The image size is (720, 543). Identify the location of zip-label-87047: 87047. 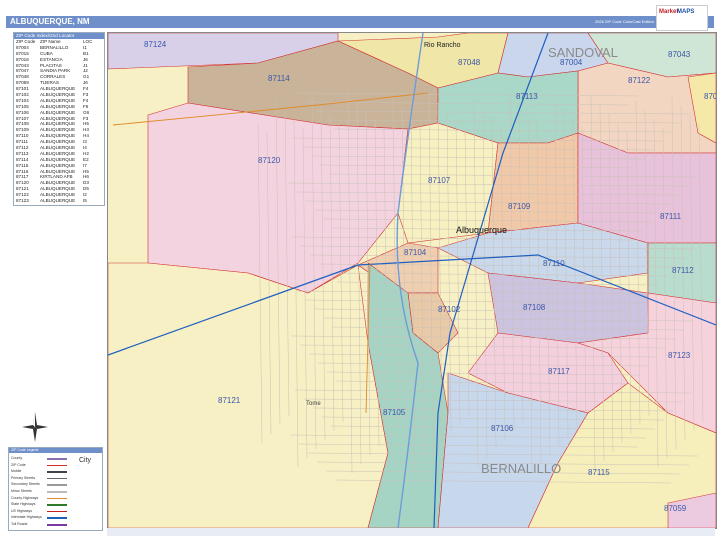
(710, 96).